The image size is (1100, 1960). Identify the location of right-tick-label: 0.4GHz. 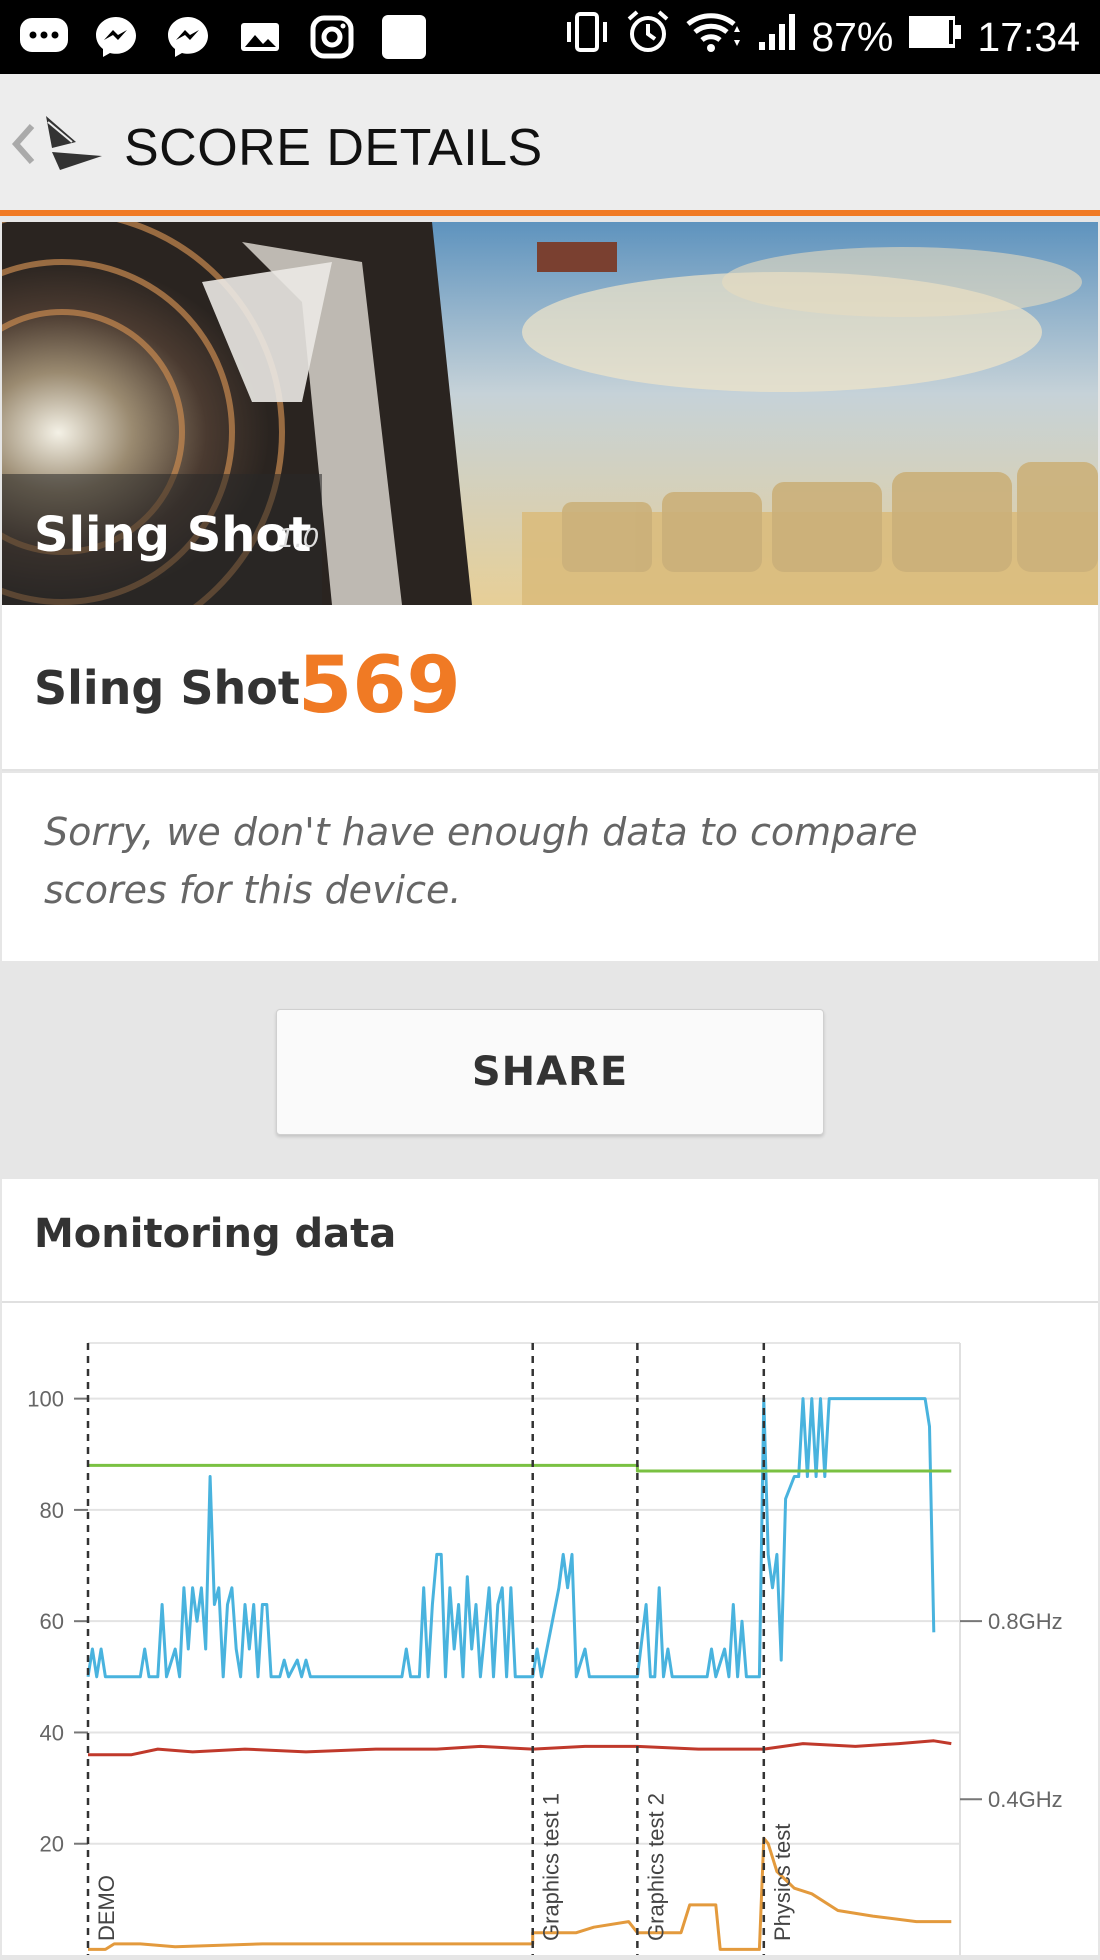
(1025, 1799).